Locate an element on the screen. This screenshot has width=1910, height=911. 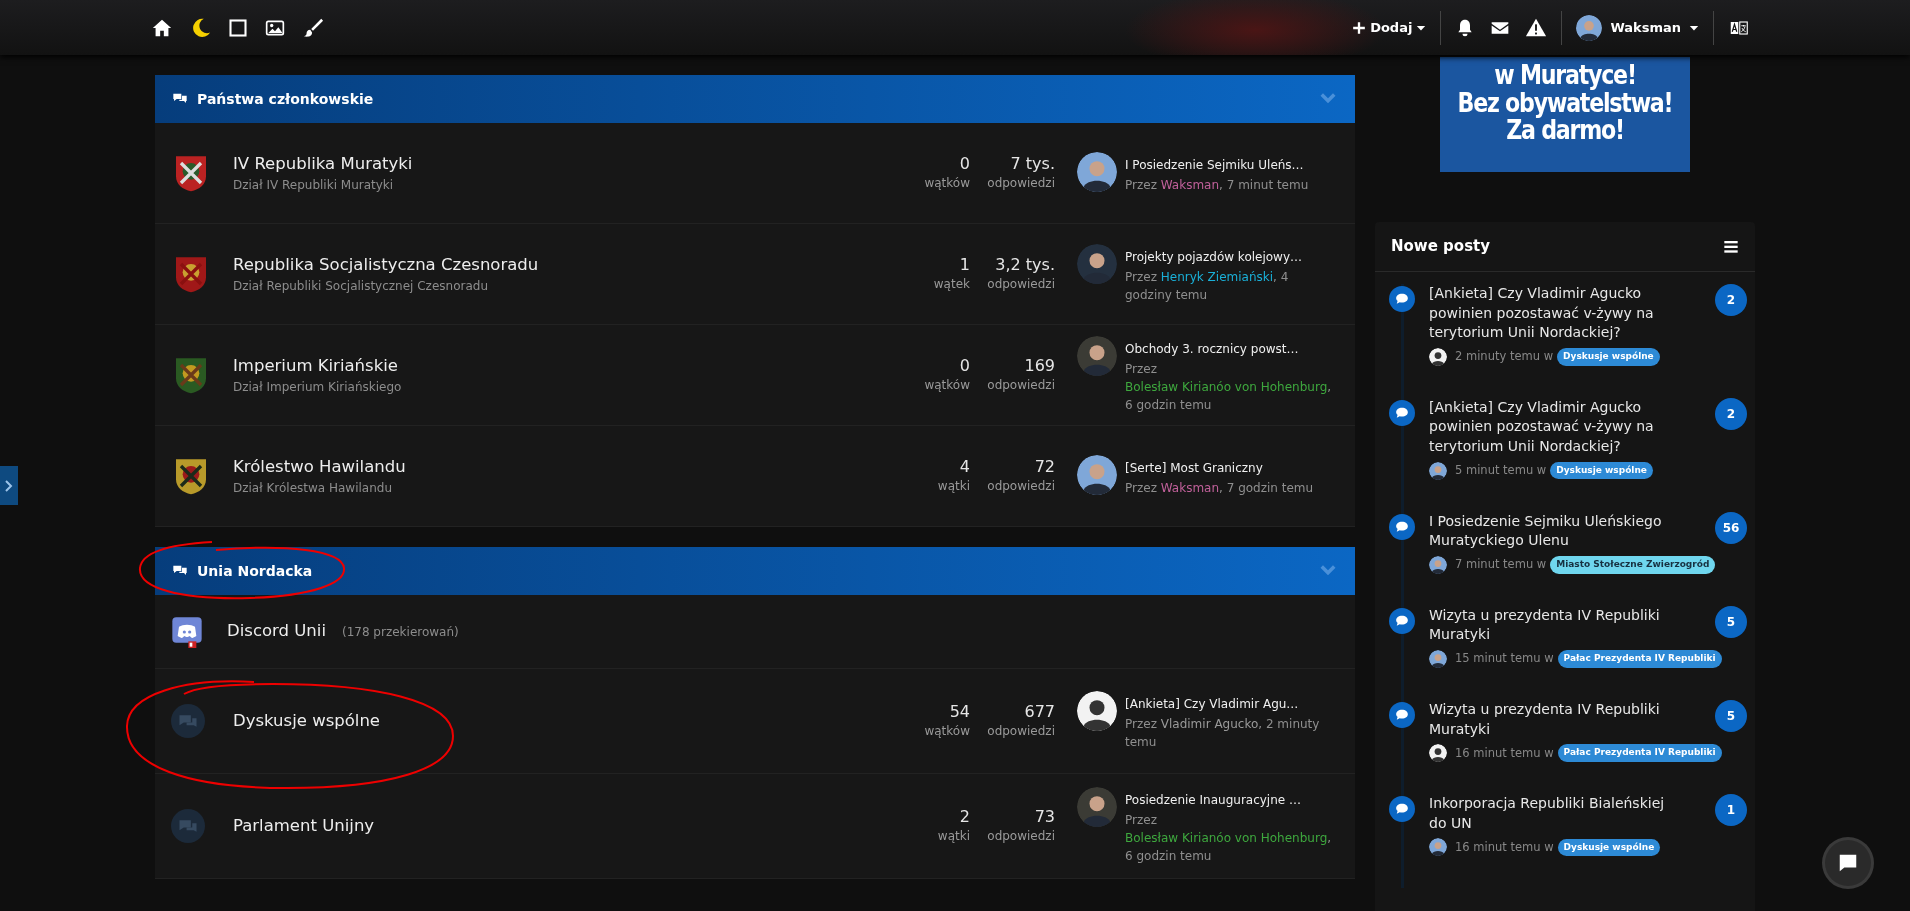
moon-icon is located at coordinates (201, 27).